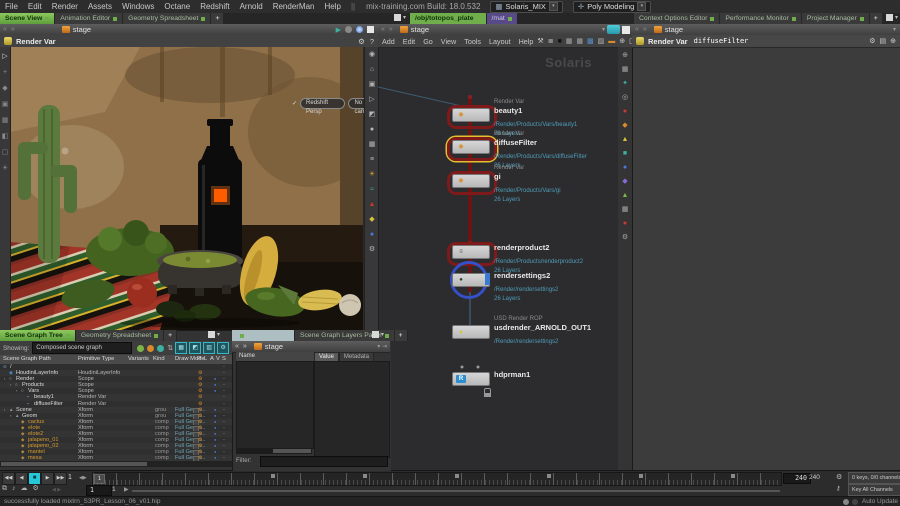 Image resolution: width=900 pixels, height=506 pixels. What do you see at coordinates (352, 409) in the screenshot?
I see `layers-value-body` at bounding box center [352, 409].